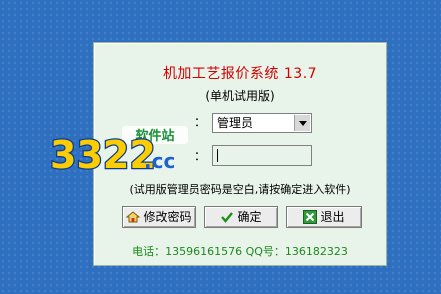 The height and width of the screenshot is (294, 441). What do you see at coordinates (262, 155) in the screenshot?
I see `password-field` at bounding box center [262, 155].